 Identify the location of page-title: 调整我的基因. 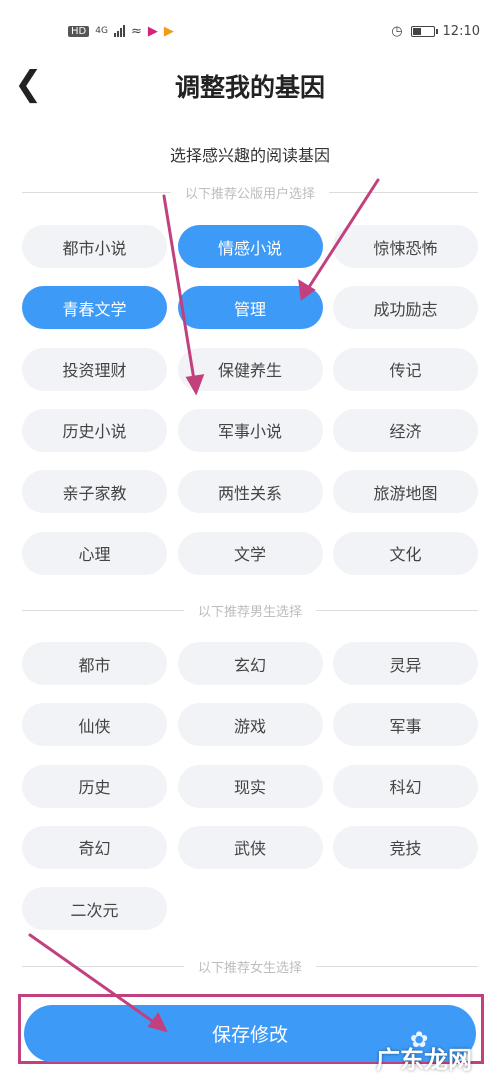
(249, 87).